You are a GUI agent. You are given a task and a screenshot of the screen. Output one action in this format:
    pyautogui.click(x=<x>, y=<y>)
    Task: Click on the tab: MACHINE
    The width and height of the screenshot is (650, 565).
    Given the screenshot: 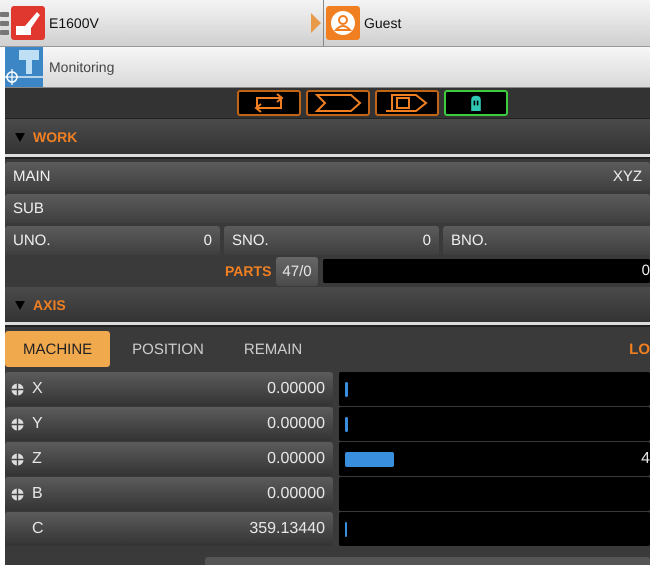 What is the action you would take?
    pyautogui.click(x=57, y=349)
    